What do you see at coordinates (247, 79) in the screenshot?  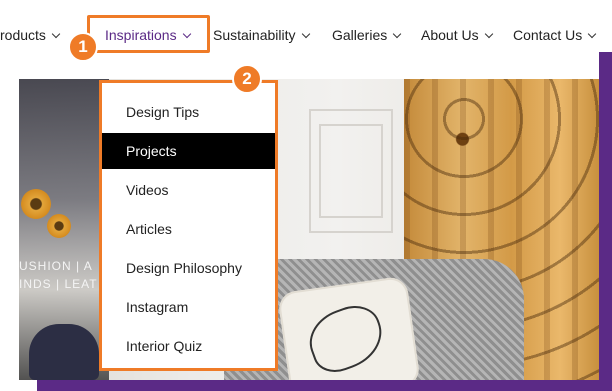 I see `step-badge-2: 2` at bounding box center [247, 79].